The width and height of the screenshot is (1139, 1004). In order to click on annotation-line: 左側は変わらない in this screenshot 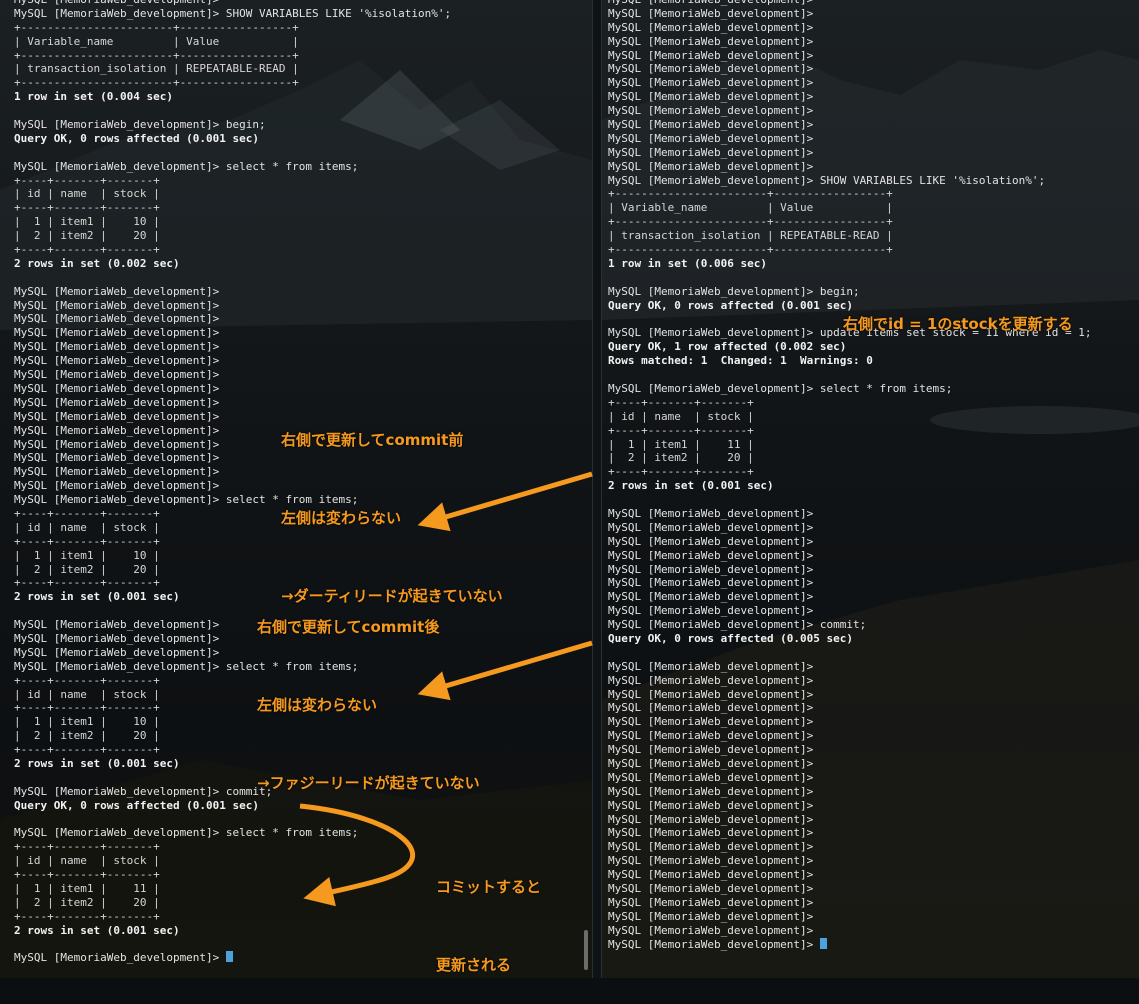, I will do `click(341, 518)`.